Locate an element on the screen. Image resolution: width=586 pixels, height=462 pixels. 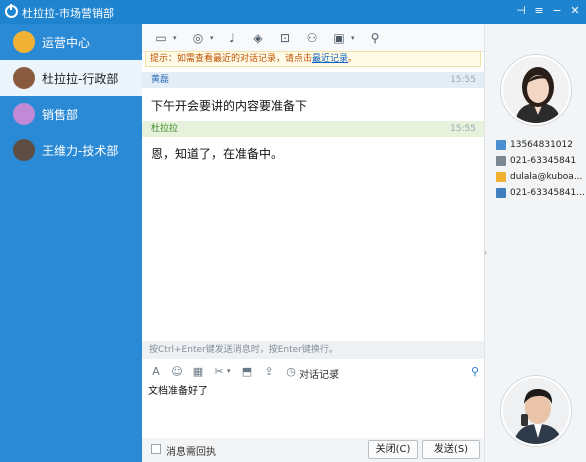
bottom-bar: 消息需回执 关闭(C) 发送(S) is located at coordinates (313, 450).